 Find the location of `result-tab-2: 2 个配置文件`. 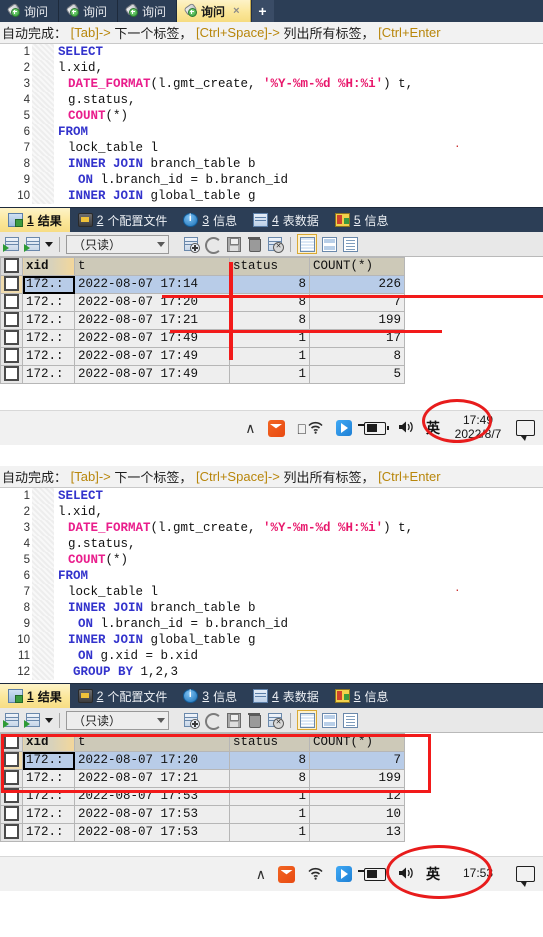

result-tab-2: 2 个配置文件 is located at coordinates (123, 696).